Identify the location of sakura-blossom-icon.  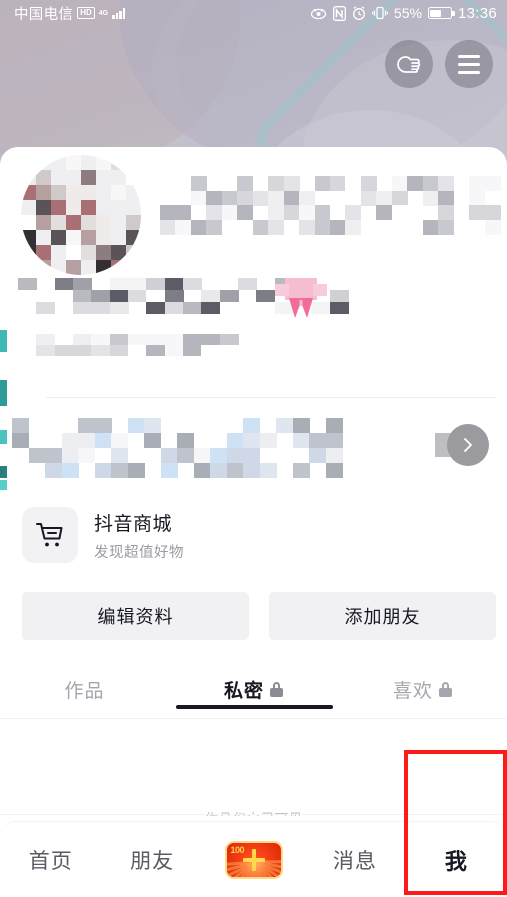
(301, 299).